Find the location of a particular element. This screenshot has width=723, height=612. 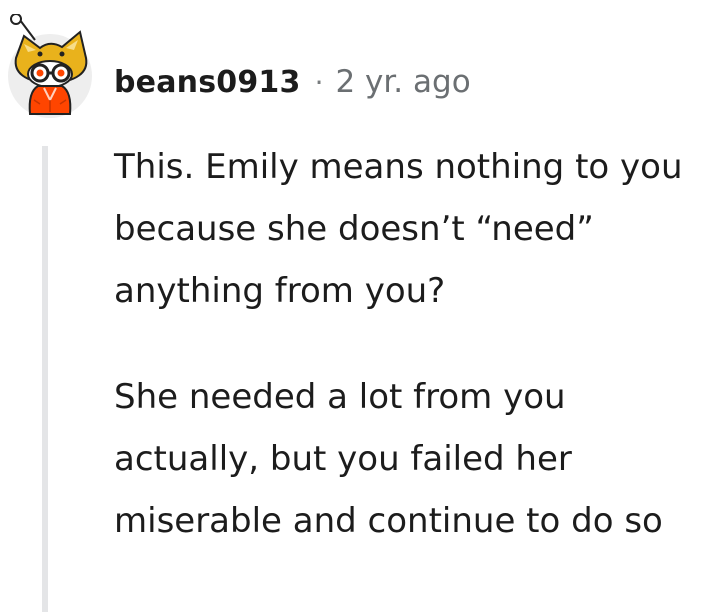

snoo-avatar-icon is located at coordinates (50, 65).